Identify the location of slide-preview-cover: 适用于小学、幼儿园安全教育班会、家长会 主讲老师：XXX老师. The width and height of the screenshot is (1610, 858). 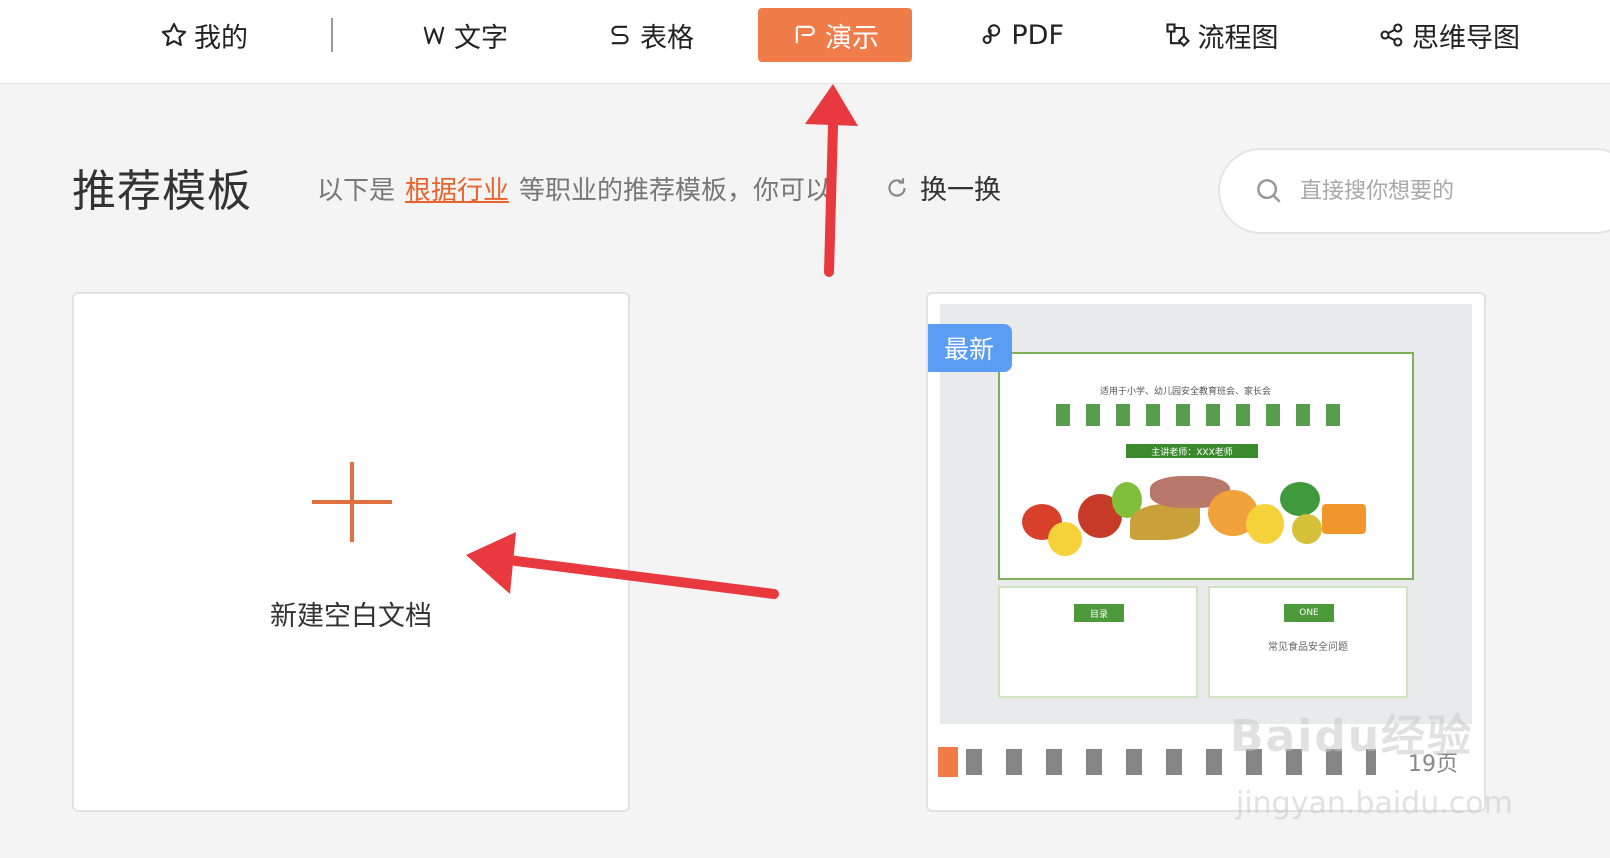
(1206, 466).